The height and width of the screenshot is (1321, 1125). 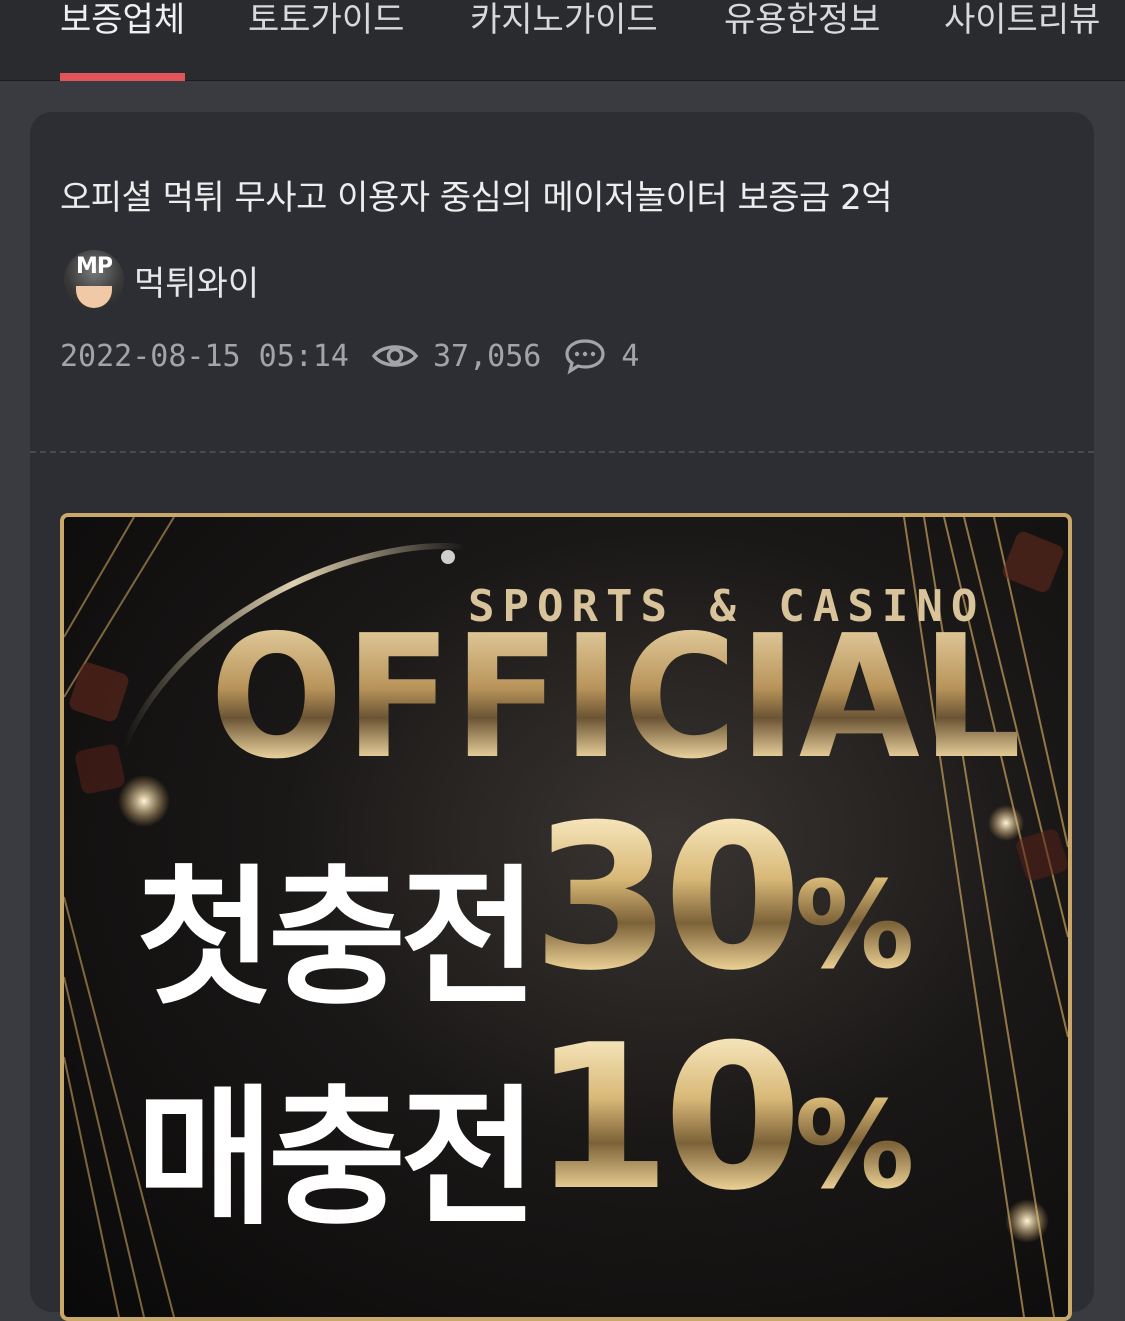 I want to click on first-deposit-value: 30%, so click(x=723, y=898).